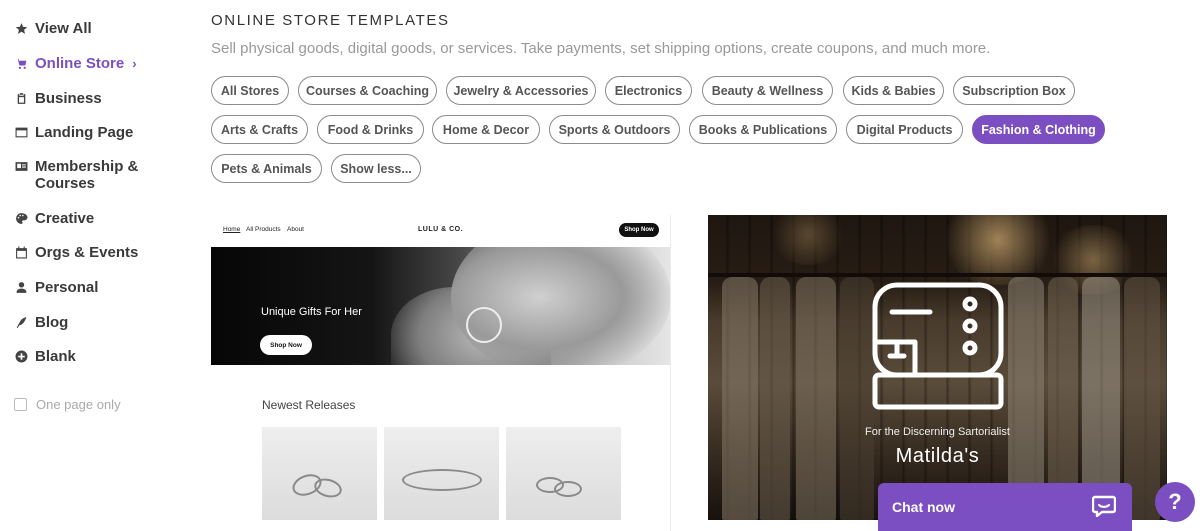  I want to click on plus-circle-icon, so click(21, 356).